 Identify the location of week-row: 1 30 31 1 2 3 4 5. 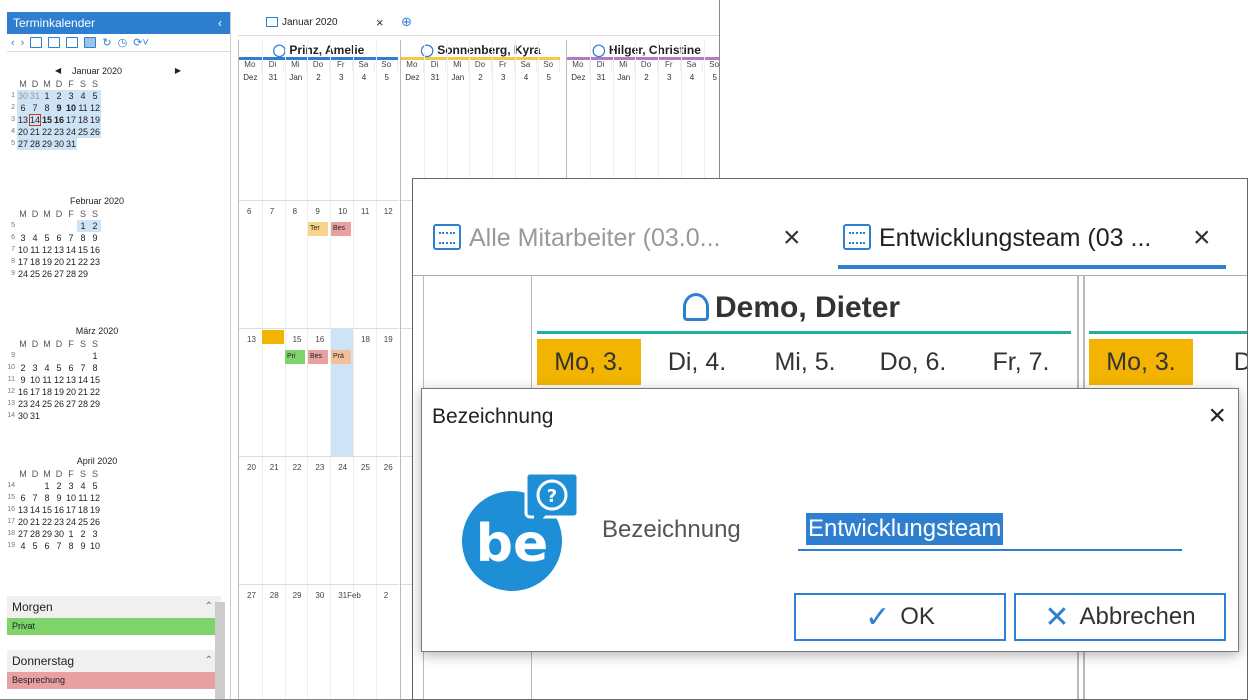
(97, 96).